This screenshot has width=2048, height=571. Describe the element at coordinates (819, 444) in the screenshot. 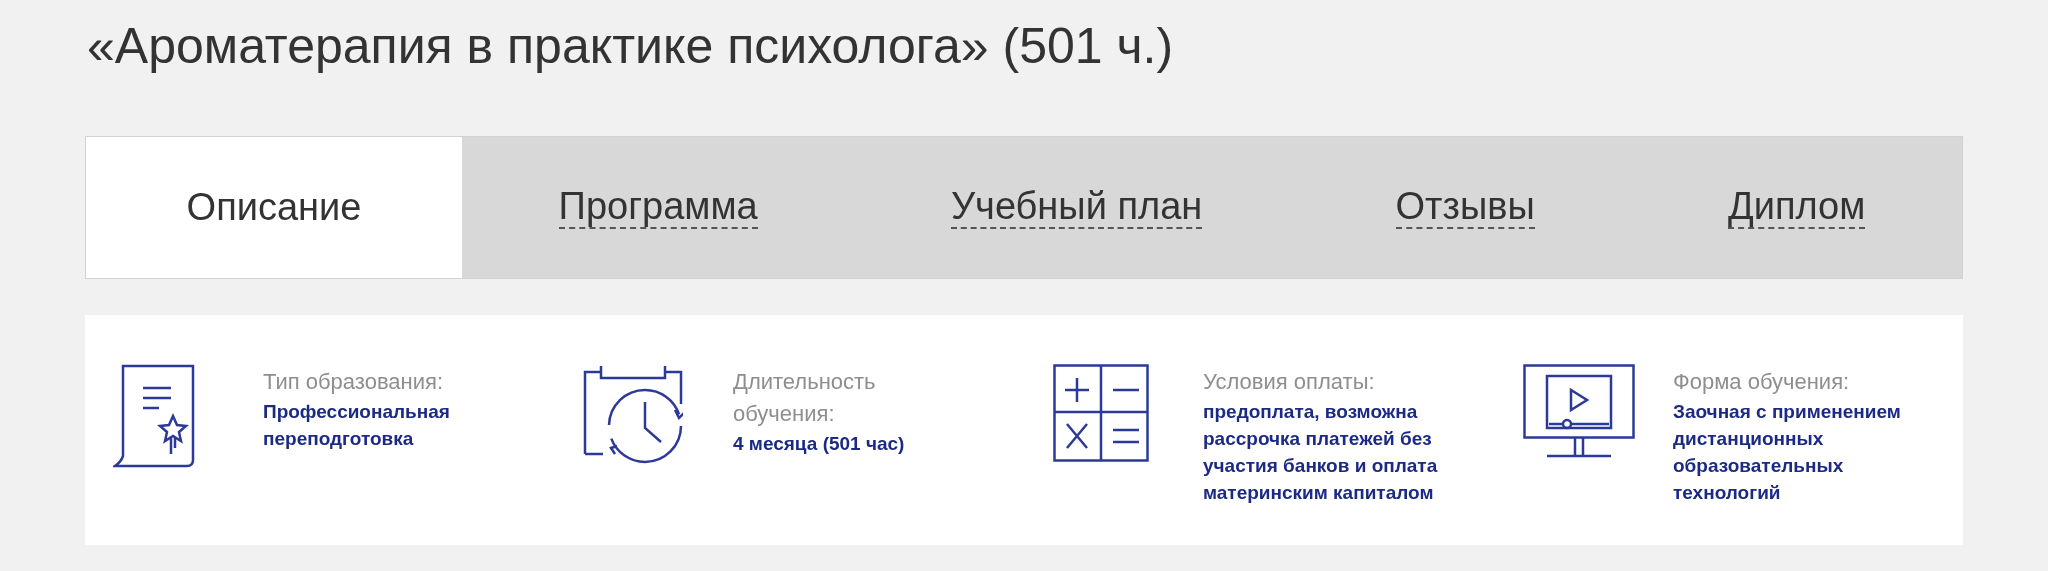

I see `info-value: 4 месяца (501 час)` at that location.